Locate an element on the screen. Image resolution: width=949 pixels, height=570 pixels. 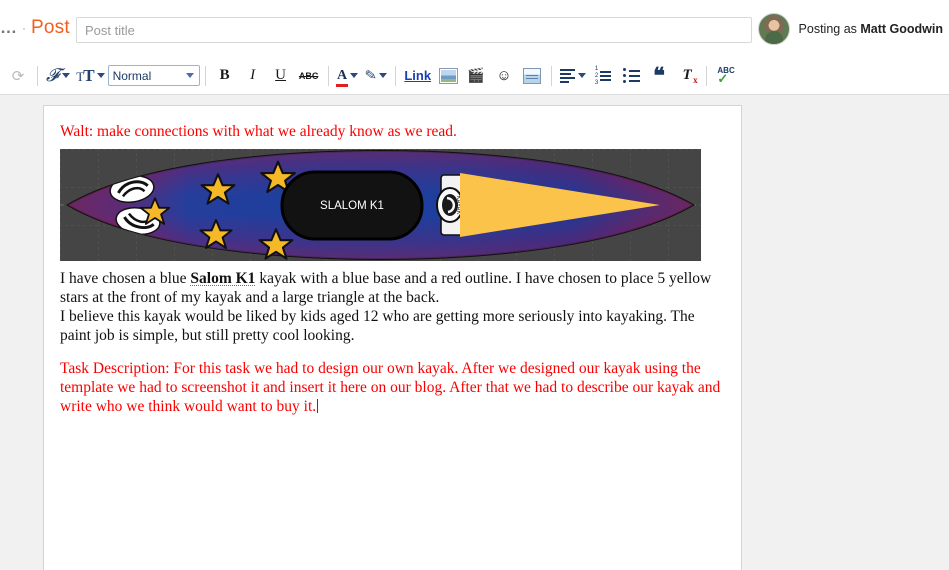
brand-badge: KAYAK is located at coordinates (450, 205).